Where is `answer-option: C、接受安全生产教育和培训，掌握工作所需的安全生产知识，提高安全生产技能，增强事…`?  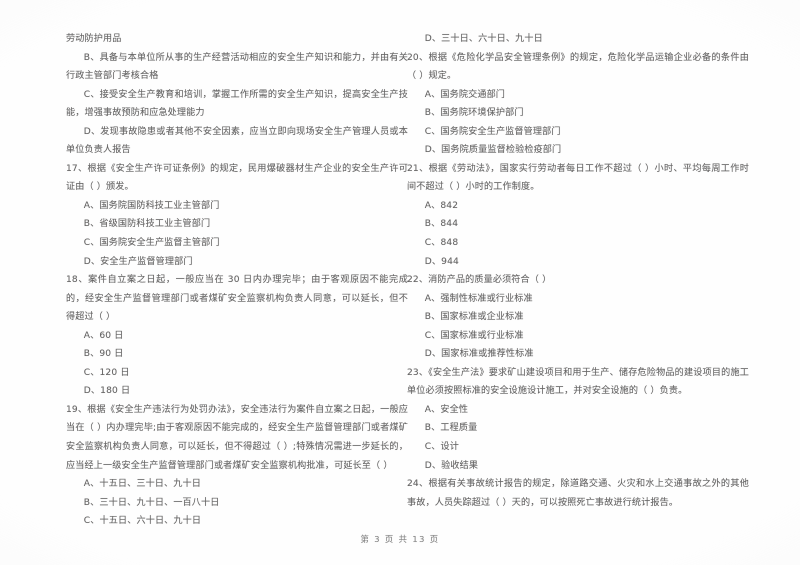
answer-option: C、接受安全生产教育和培训，掌握工作所需的安全生产知识，提高安全生产技能，增强事… is located at coordinates (237, 104).